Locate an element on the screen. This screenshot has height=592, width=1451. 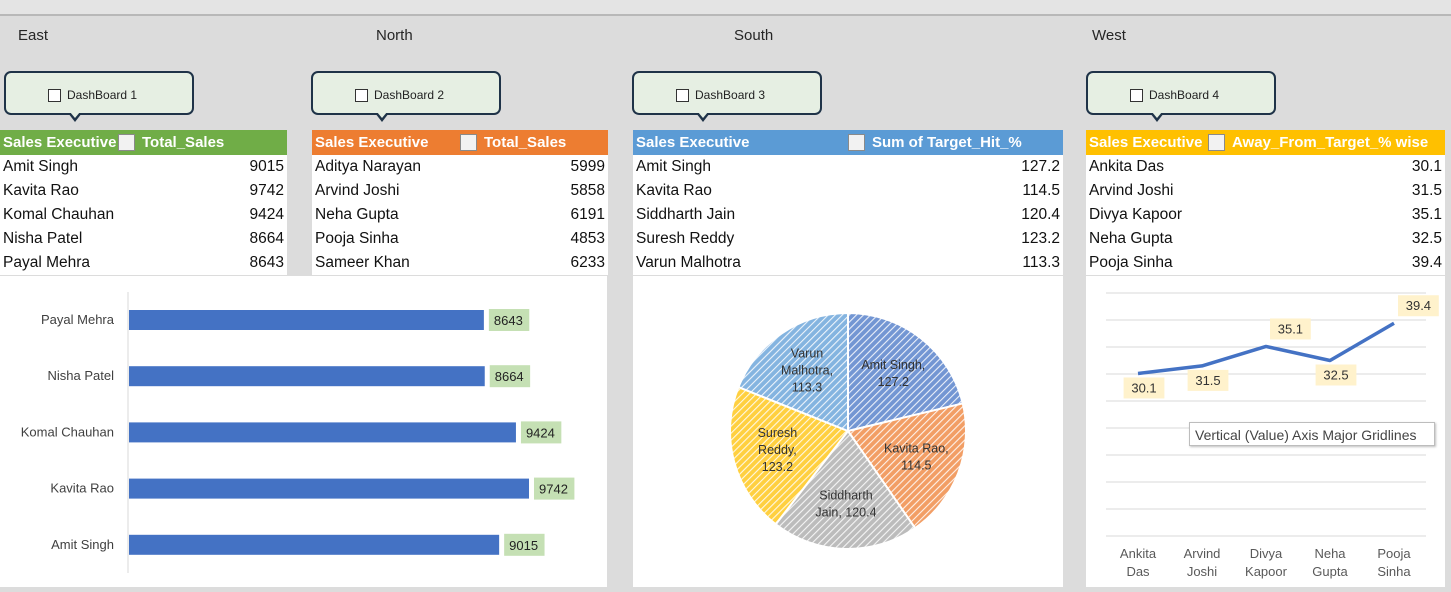
line-data-label: 32.5 is located at coordinates (1335, 375).